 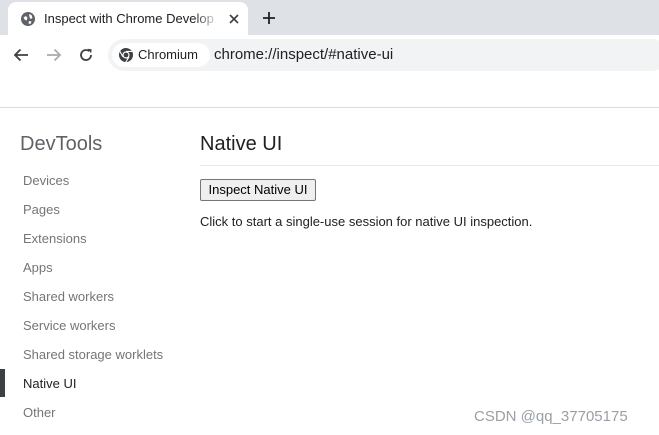 I want to click on title-divider, so click(x=429, y=165).